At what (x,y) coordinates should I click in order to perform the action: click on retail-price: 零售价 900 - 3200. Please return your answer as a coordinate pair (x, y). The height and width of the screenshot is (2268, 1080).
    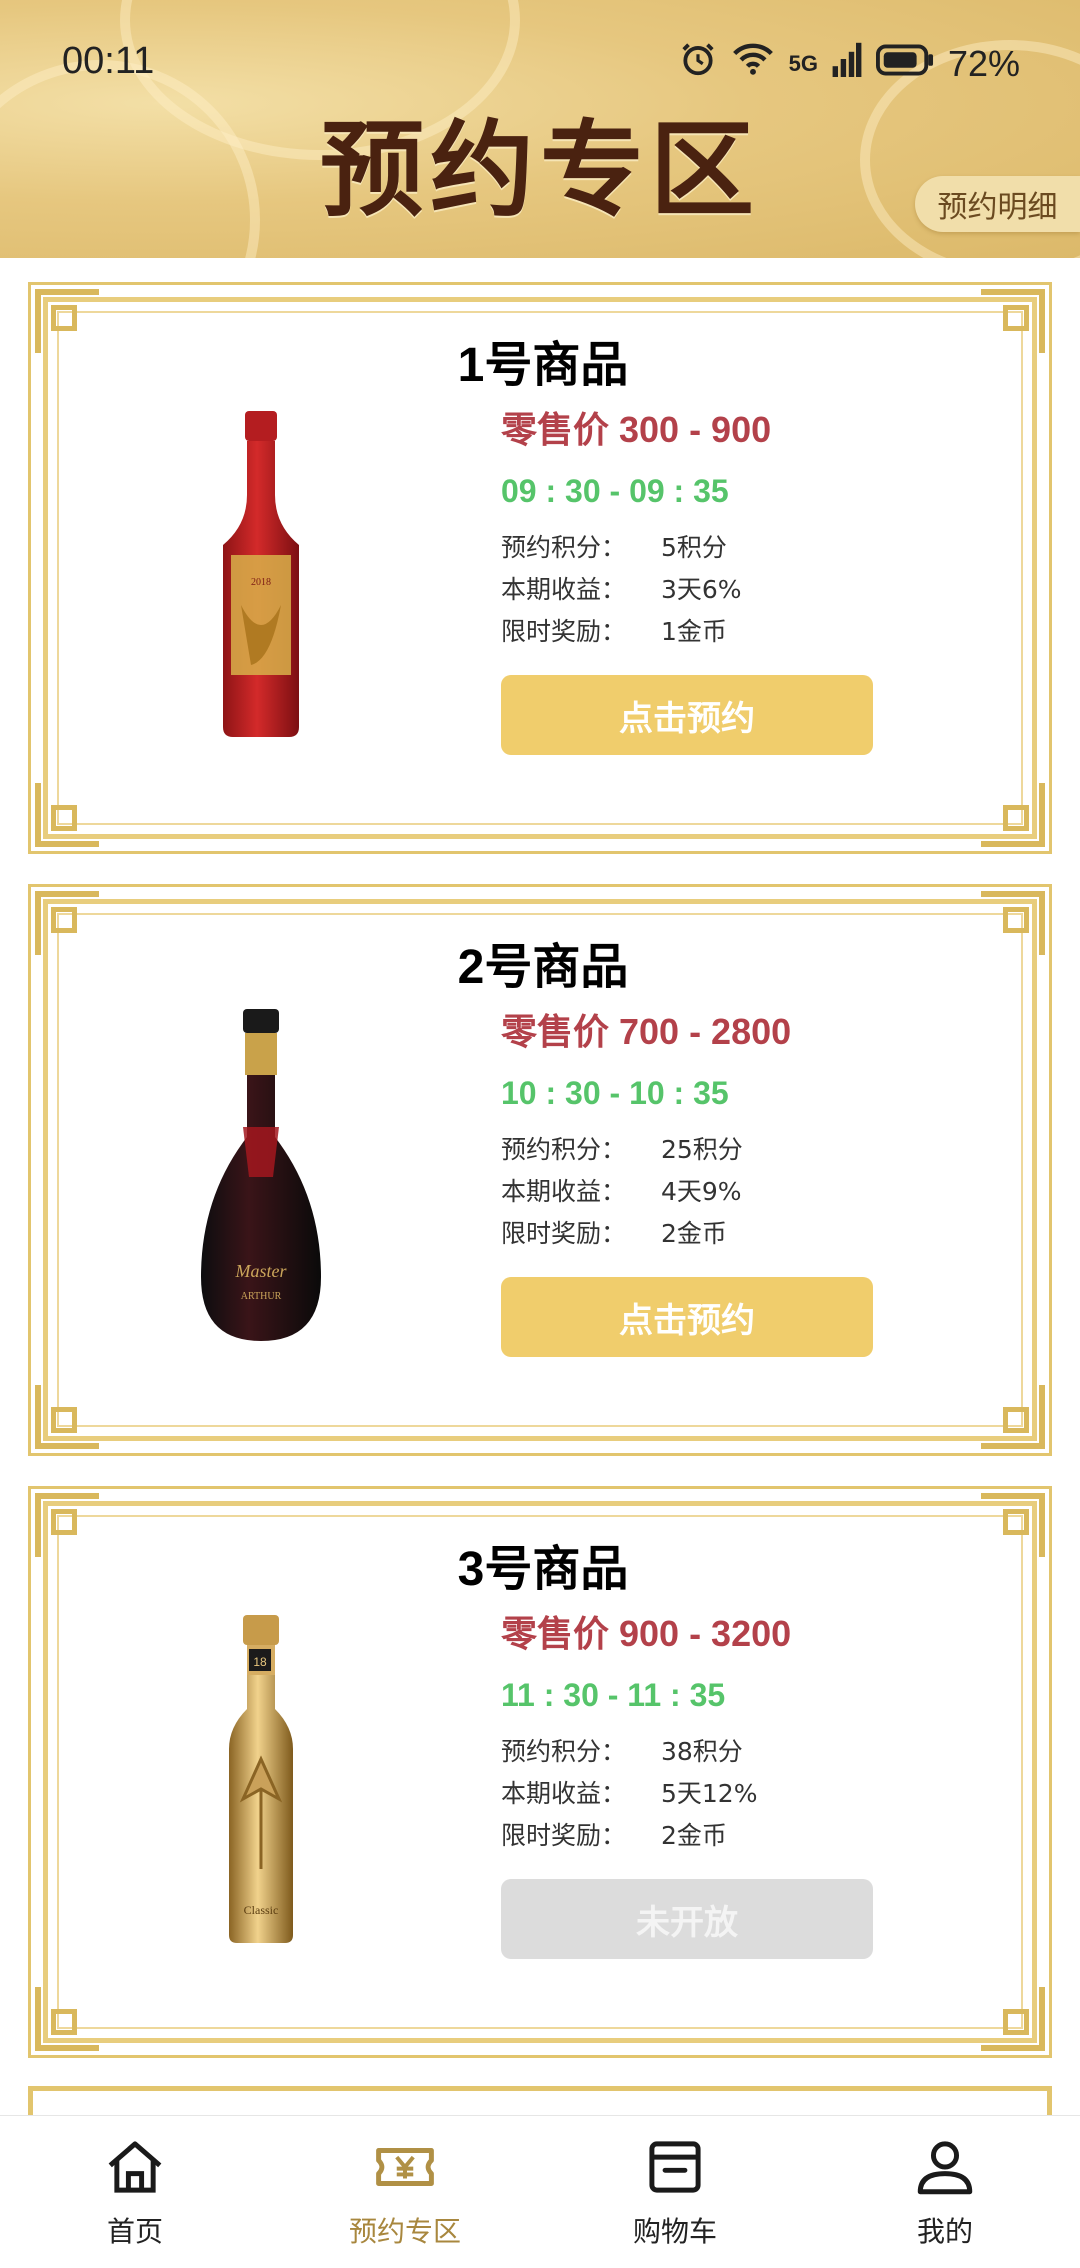
    Looking at the image, I should click on (646, 1633).